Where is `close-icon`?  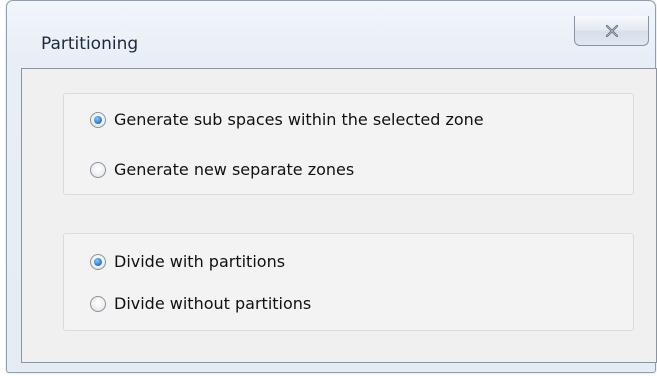
close-icon is located at coordinates (611, 30).